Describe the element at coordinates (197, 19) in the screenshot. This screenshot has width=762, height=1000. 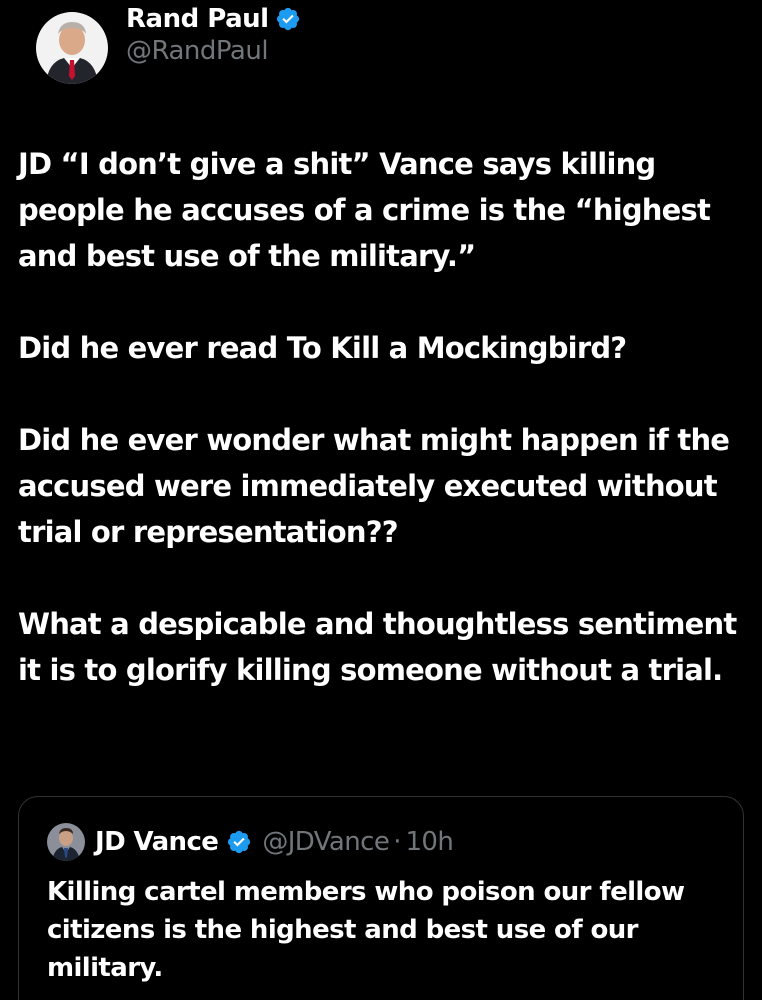
I see `author-display-name: Rand Paul` at that location.